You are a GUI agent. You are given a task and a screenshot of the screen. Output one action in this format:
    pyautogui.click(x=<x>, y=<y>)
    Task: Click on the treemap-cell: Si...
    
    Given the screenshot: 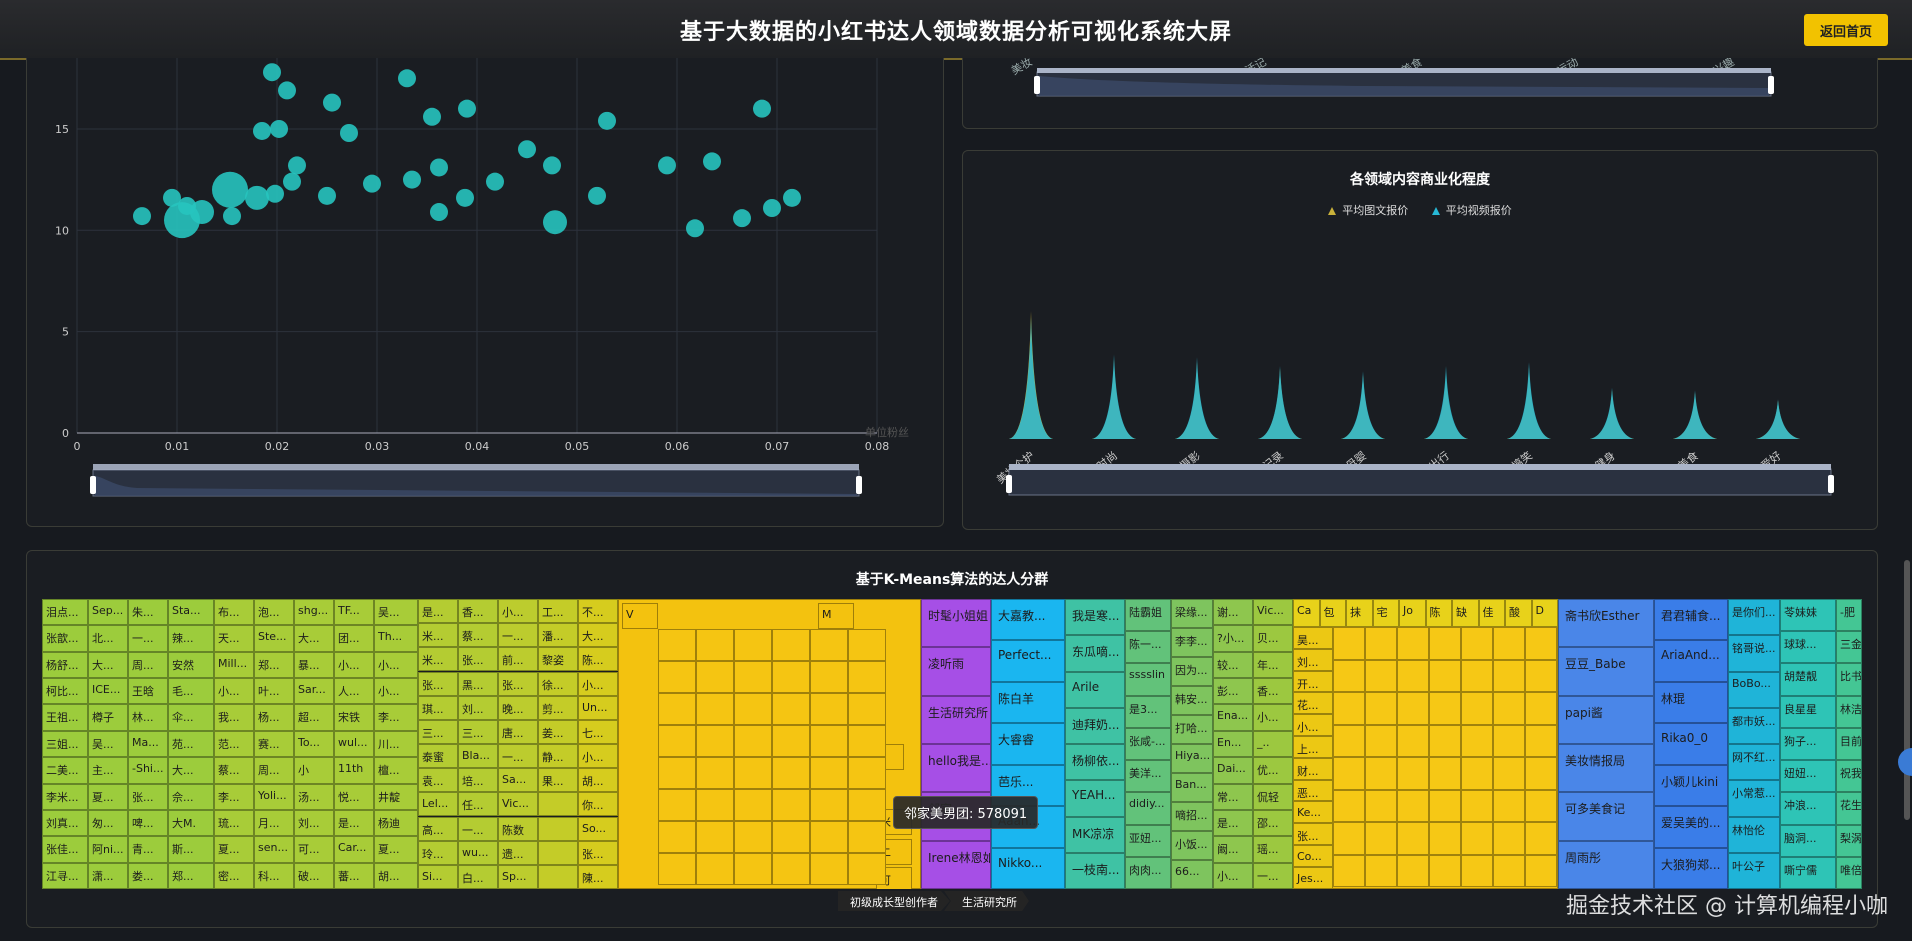 What is the action you would take?
    pyautogui.click(x=438, y=876)
    